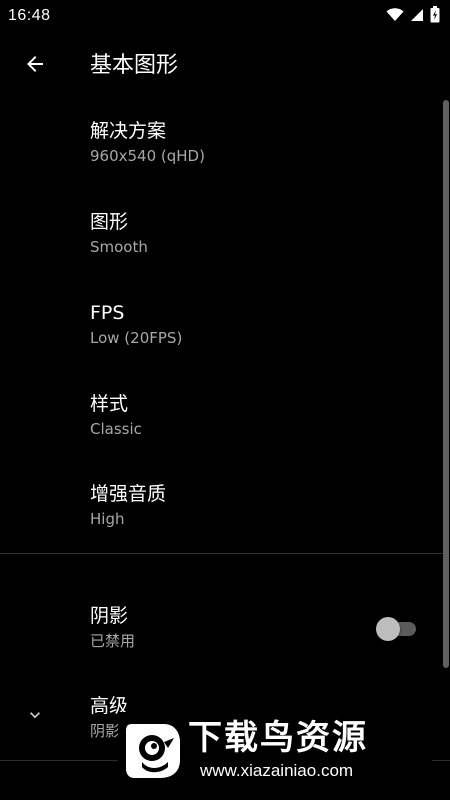  What do you see at coordinates (134, 65) in the screenshot?
I see `page-title: 基本图形` at bounding box center [134, 65].